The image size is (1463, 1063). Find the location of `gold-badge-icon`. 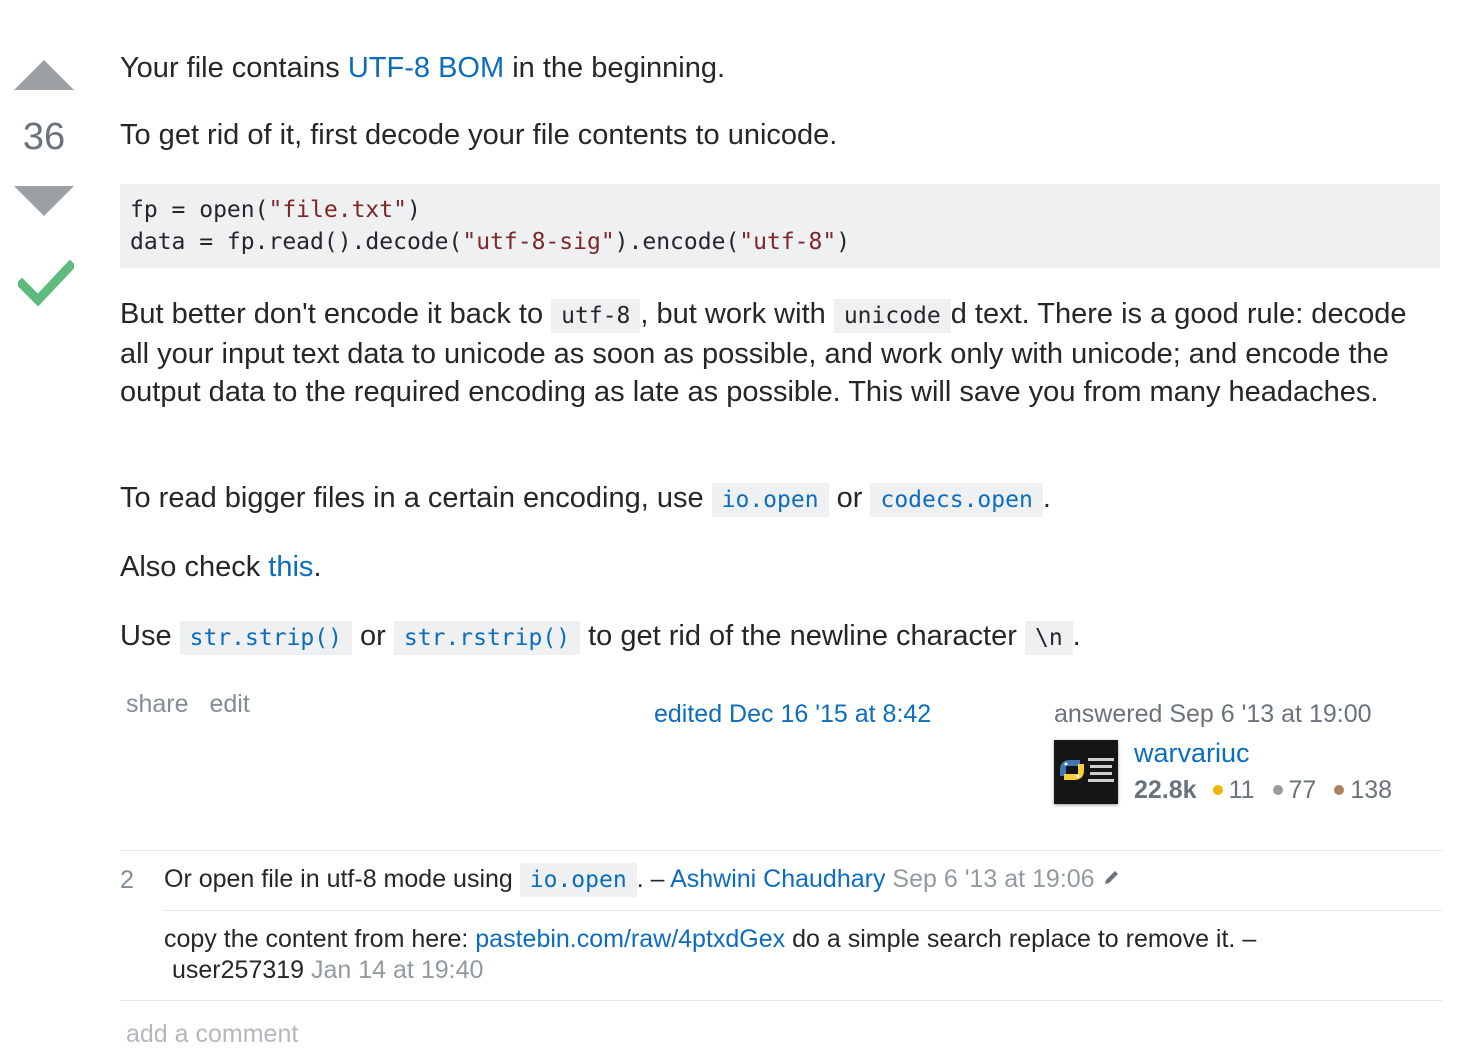

gold-badge-icon is located at coordinates (1217, 789).